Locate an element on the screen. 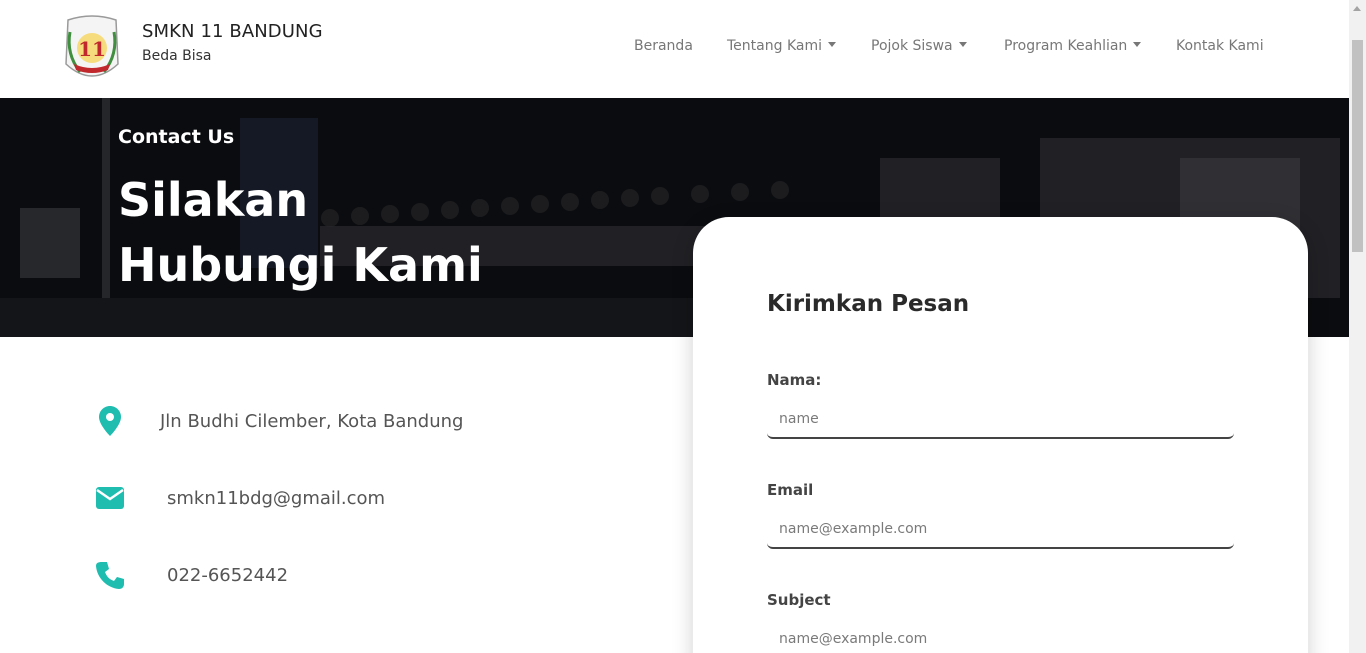 The image size is (1366, 653). contact-email: smkn11bdg@gmail.com is located at coordinates (276, 498).